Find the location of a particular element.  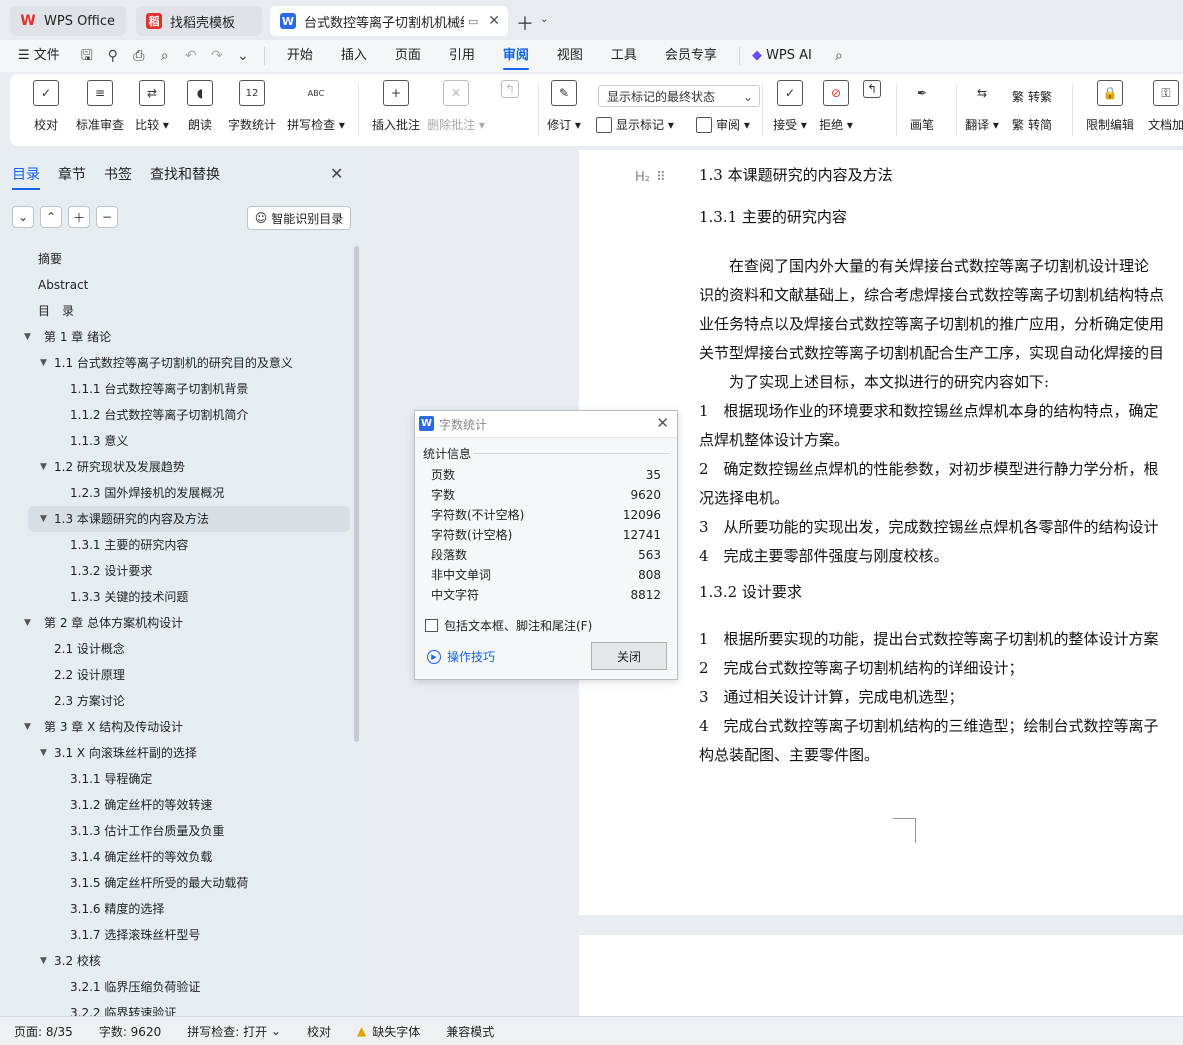

remove-heading-icon: − is located at coordinates (107, 217).